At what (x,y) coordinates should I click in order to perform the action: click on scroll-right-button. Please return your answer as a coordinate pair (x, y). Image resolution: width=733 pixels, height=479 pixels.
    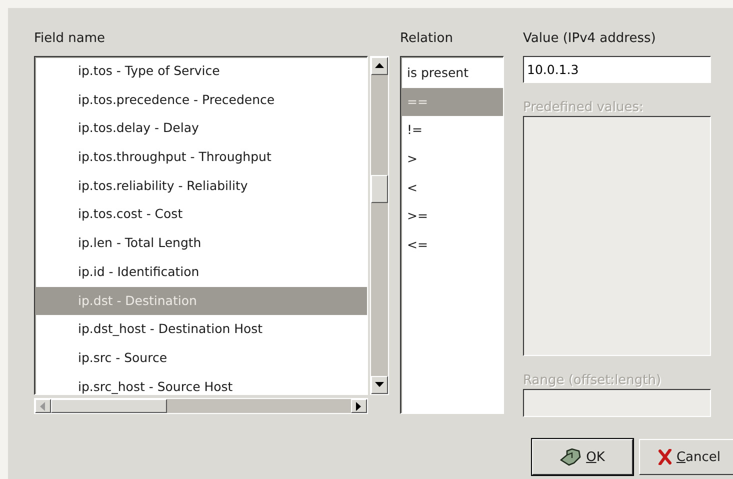
    Looking at the image, I should click on (359, 406).